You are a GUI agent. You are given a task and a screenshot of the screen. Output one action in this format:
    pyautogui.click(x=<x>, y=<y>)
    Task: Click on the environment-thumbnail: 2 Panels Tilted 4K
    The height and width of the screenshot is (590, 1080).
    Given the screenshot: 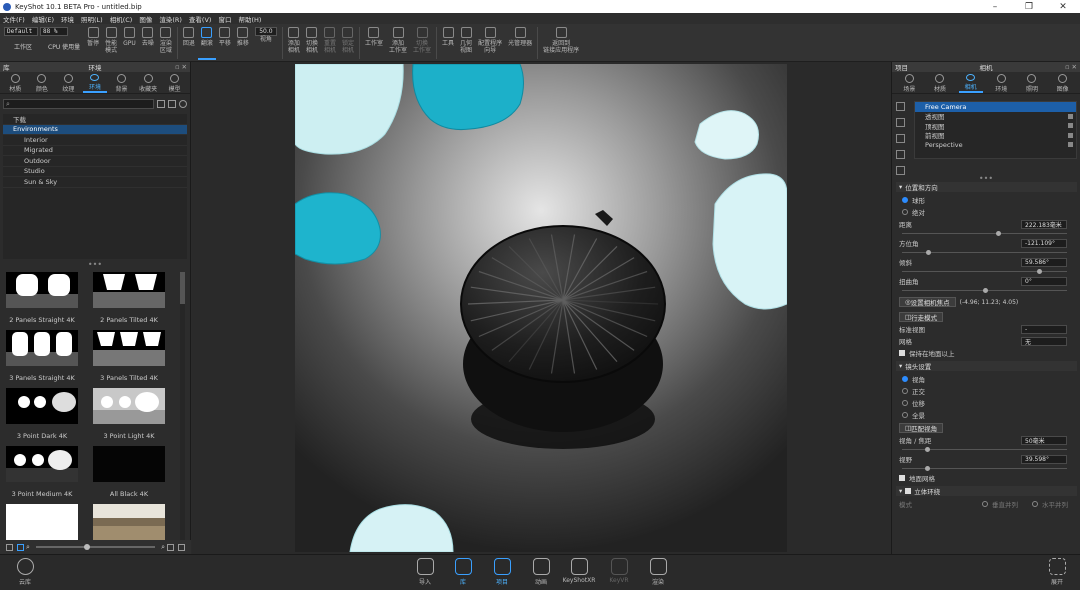 What is the action you would take?
    pyautogui.click(x=129, y=298)
    